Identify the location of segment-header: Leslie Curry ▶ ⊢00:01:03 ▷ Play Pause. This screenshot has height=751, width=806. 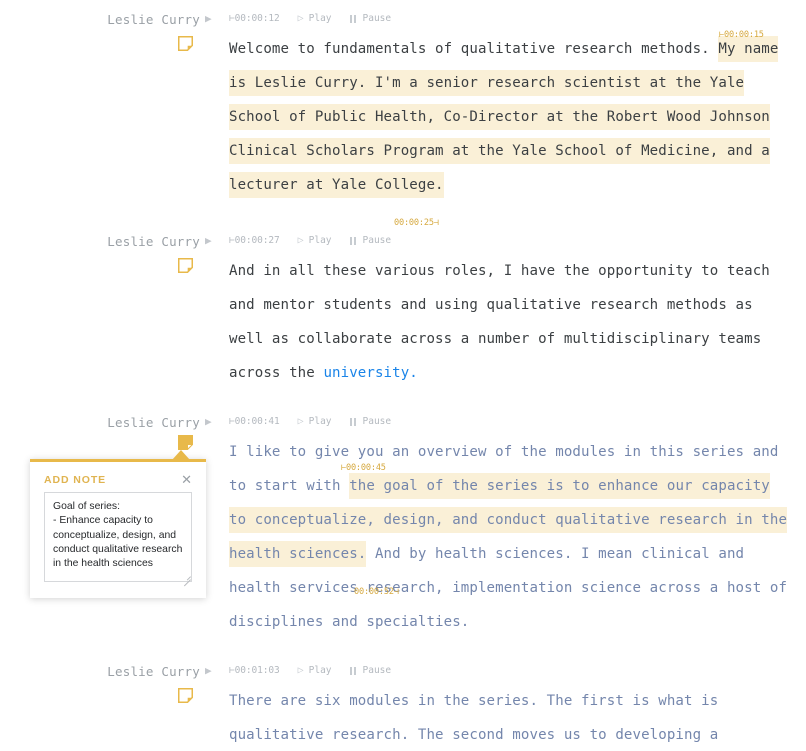
(403, 673).